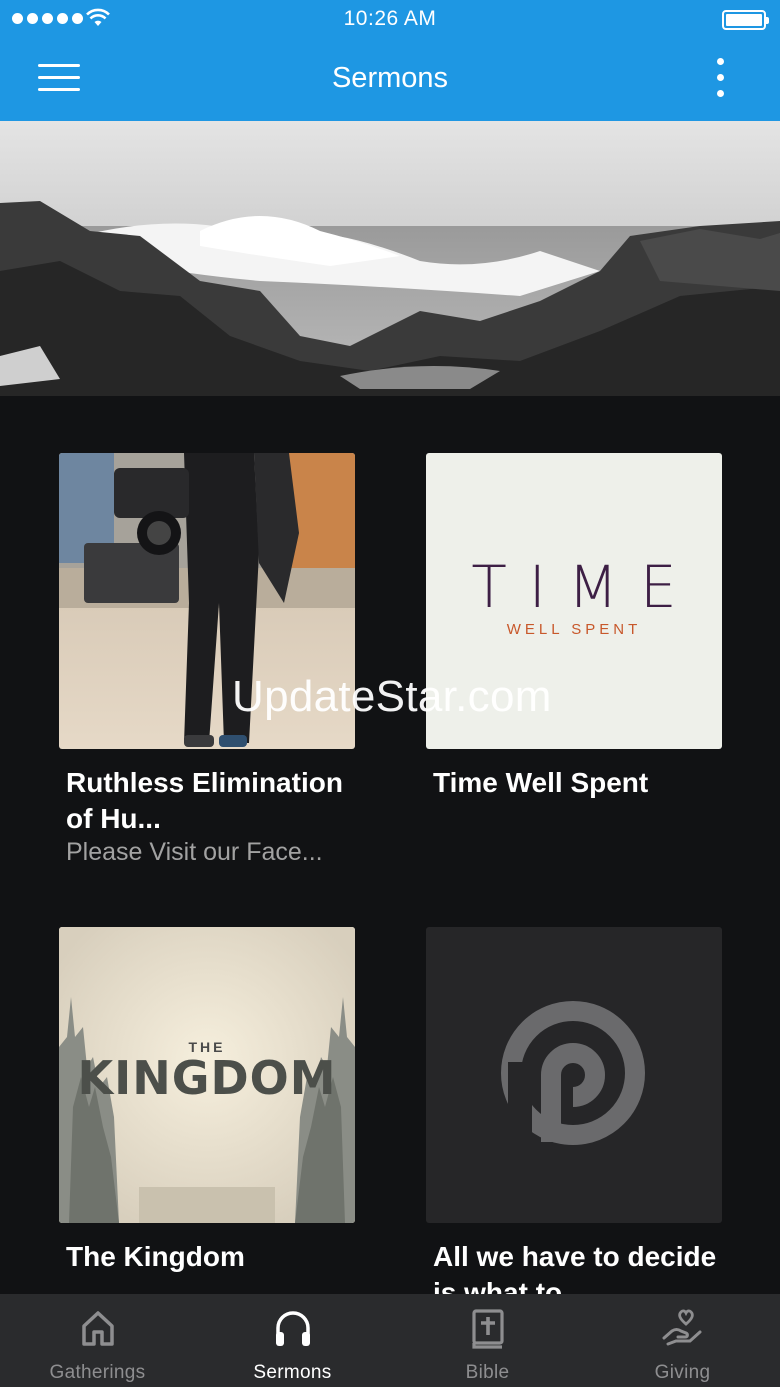  Describe the element at coordinates (487, 1329) in the screenshot. I see `bible-icon` at that location.